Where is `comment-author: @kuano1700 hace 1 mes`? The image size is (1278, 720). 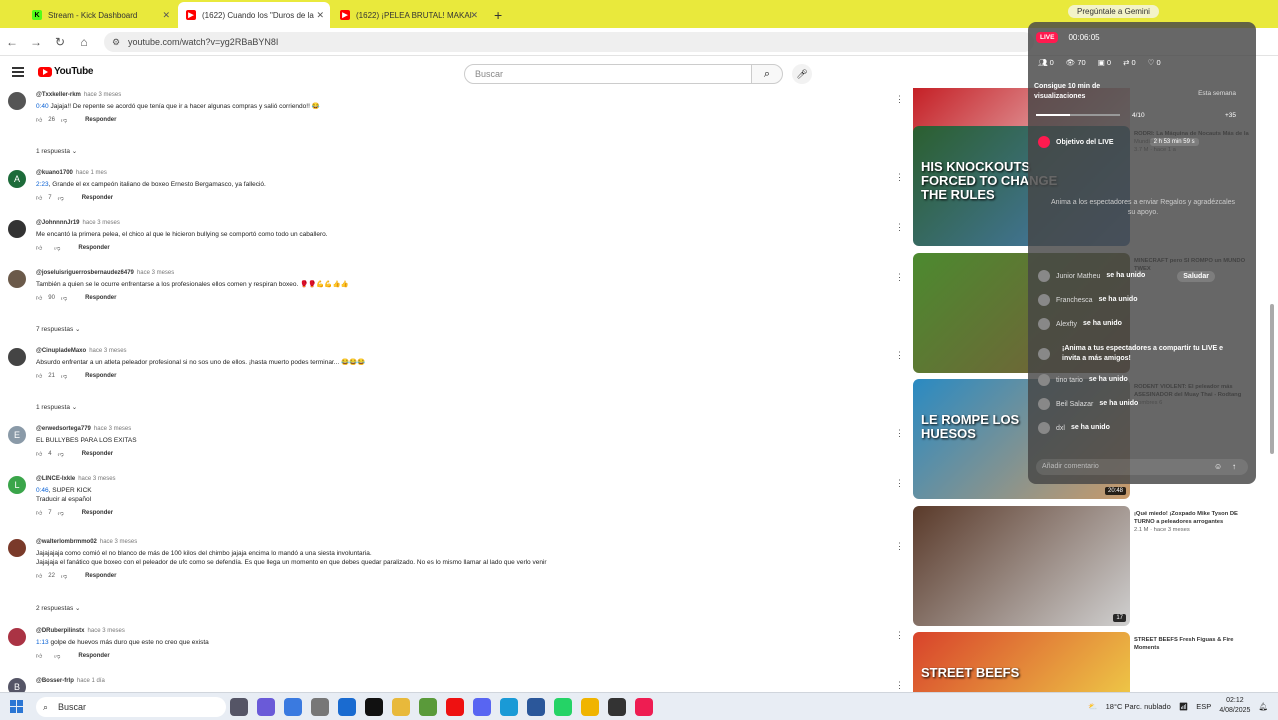 comment-author: @kuano1700 hace 1 mes is located at coordinates (456, 173).